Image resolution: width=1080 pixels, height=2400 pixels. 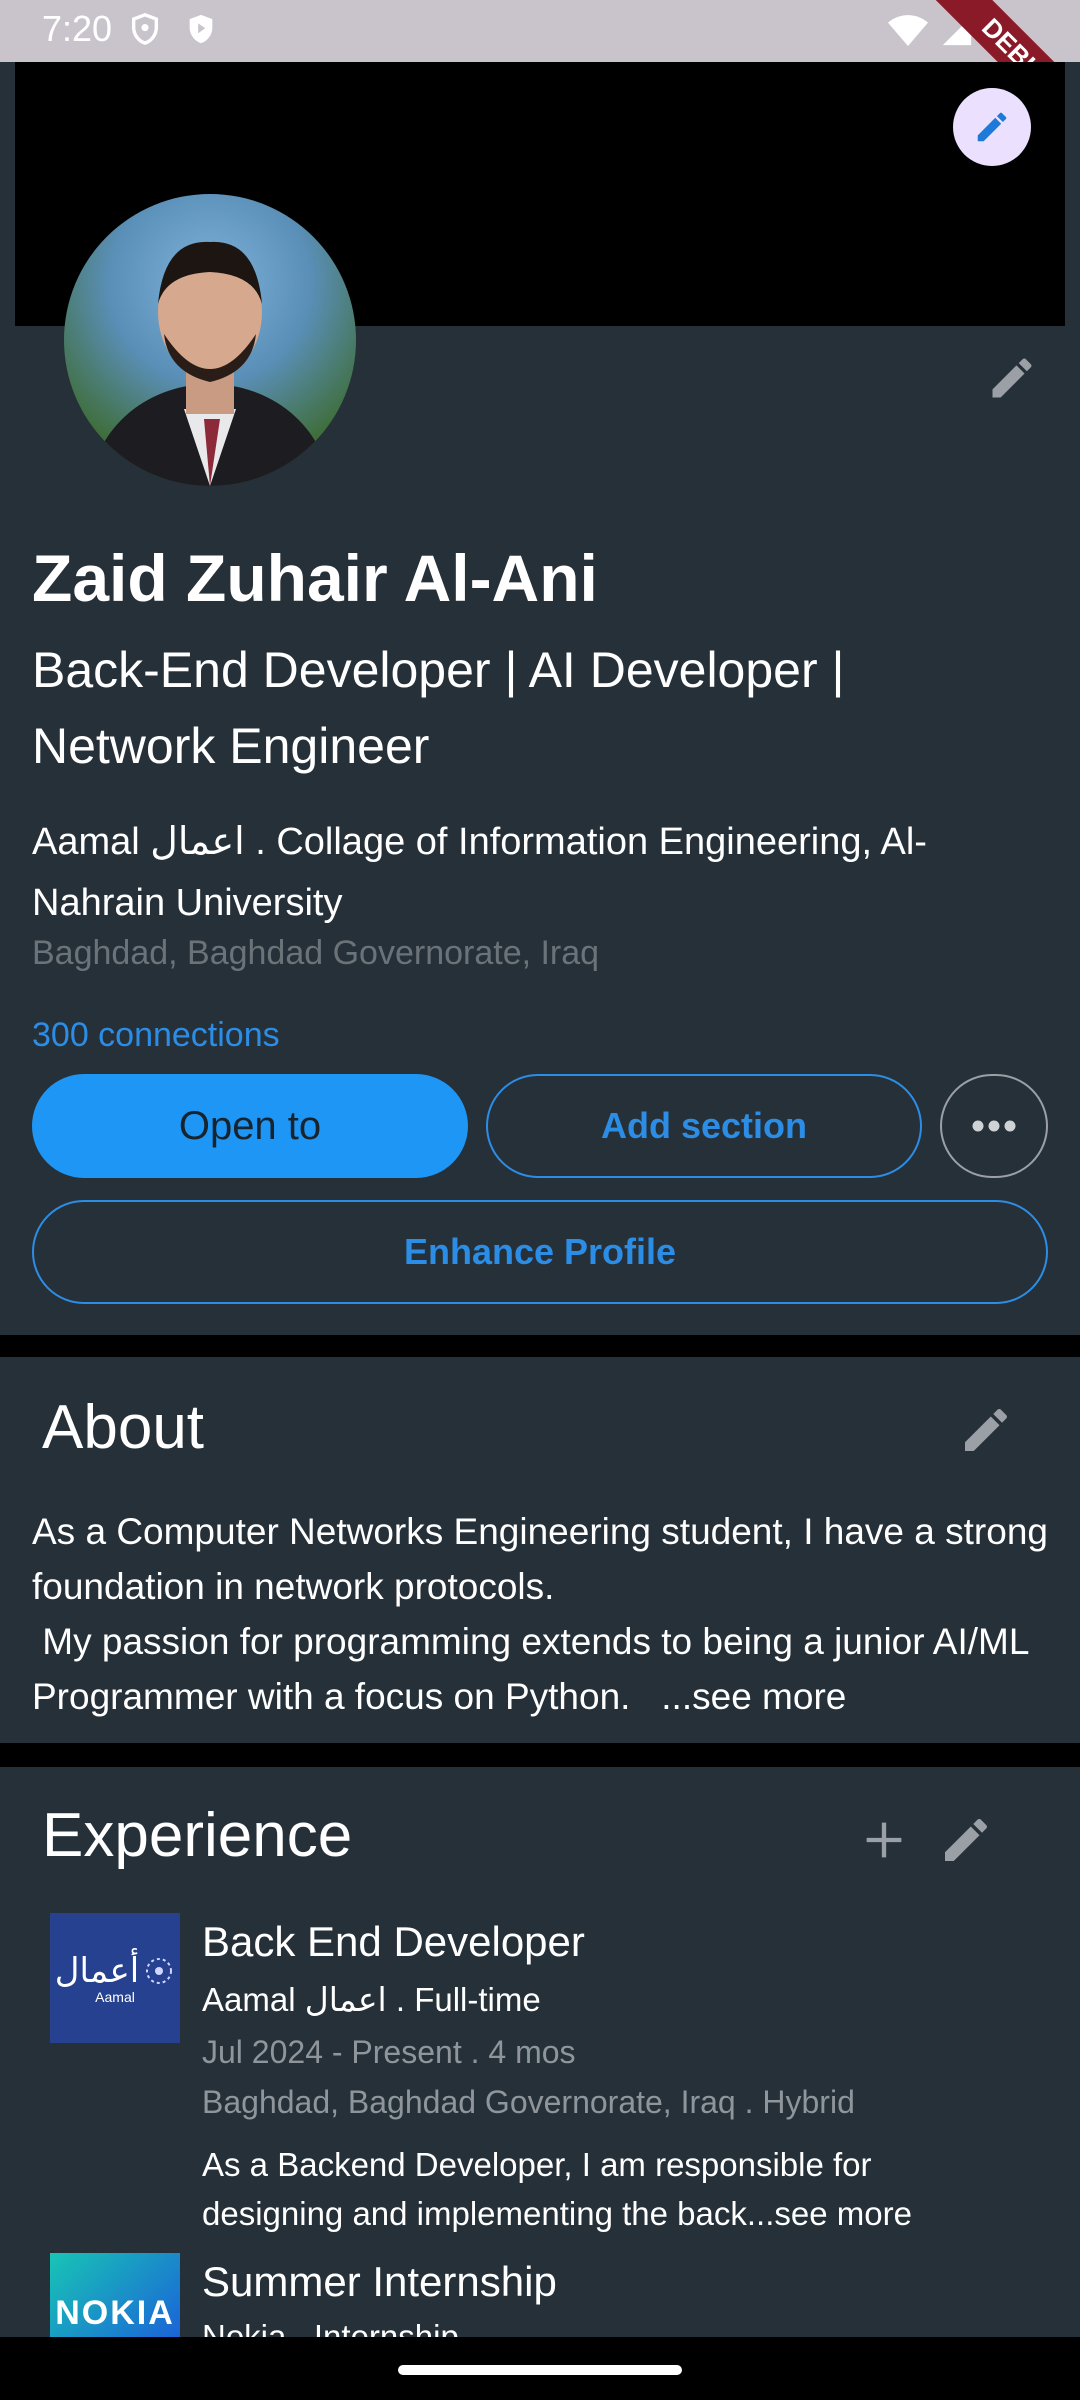 I want to click on plus-icon, so click(x=884, y=1840).